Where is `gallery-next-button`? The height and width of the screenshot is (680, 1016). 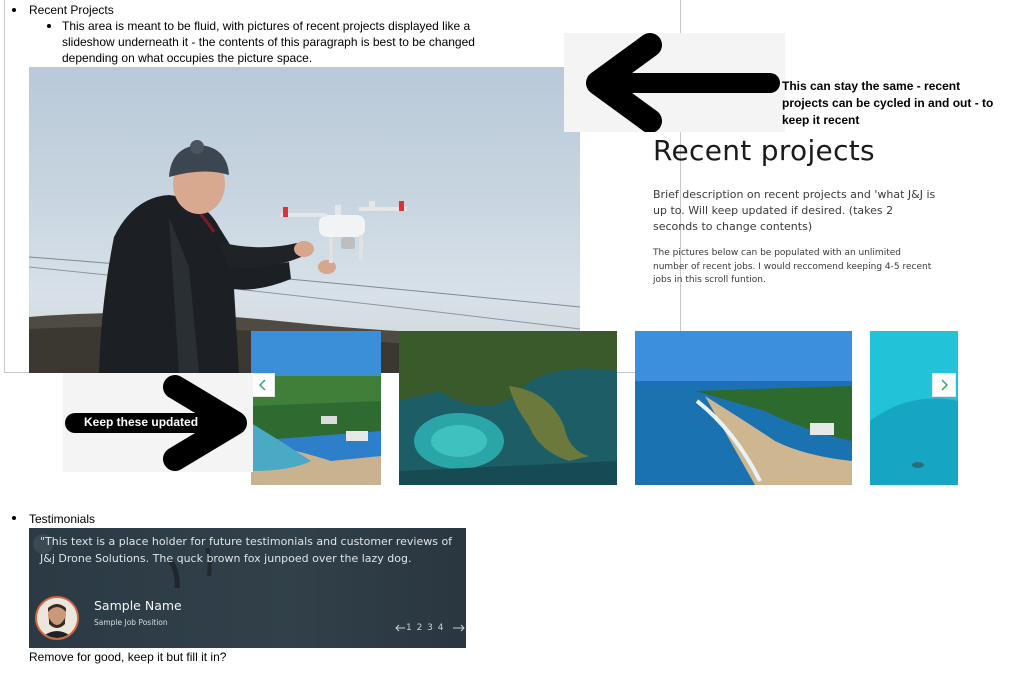 gallery-next-button is located at coordinates (944, 385).